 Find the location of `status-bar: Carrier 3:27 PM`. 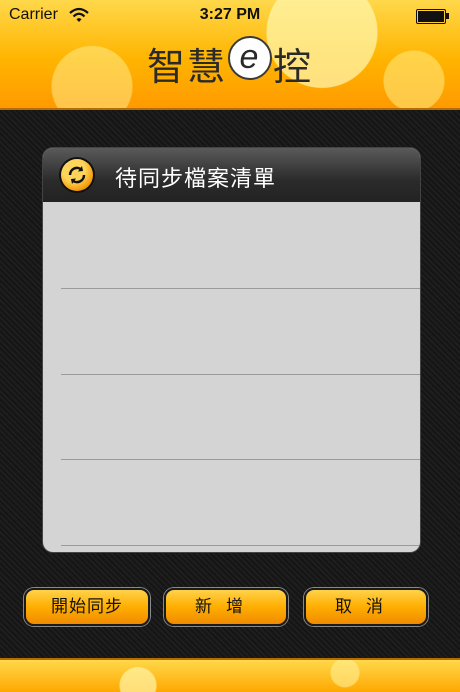

status-bar: Carrier 3:27 PM is located at coordinates (230, 15).